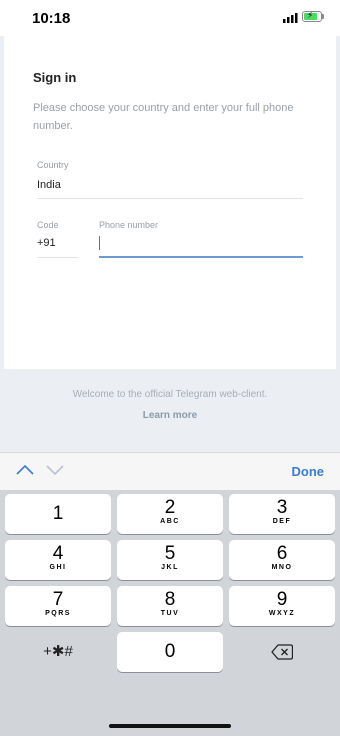 Image resolution: width=340 pixels, height=736 pixels. Describe the element at coordinates (25, 470) in the screenshot. I see `chevron-up-icon` at that location.